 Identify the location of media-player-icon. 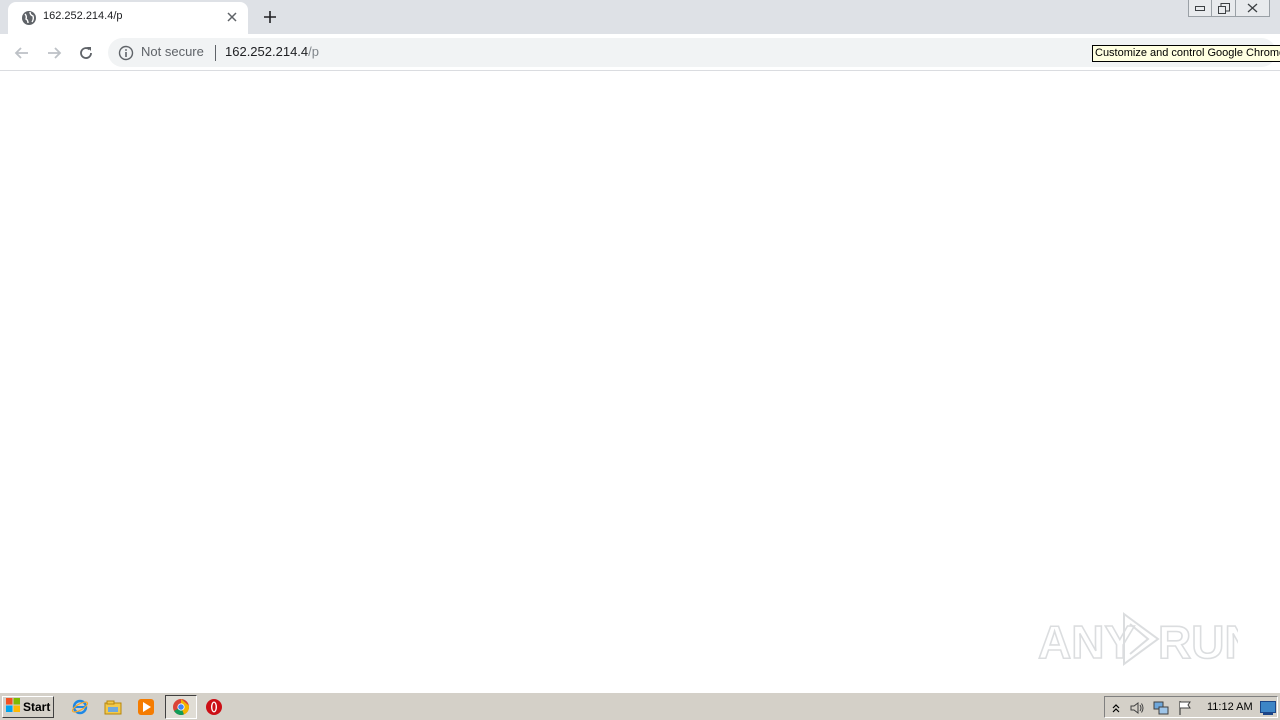
(146, 707).